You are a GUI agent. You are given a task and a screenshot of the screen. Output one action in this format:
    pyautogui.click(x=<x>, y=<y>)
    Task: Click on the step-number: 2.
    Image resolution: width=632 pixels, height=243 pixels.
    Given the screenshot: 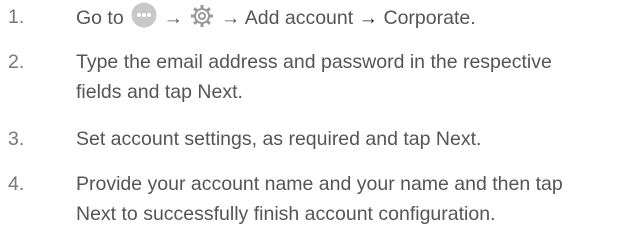 What is the action you would take?
    pyautogui.click(x=16, y=62)
    